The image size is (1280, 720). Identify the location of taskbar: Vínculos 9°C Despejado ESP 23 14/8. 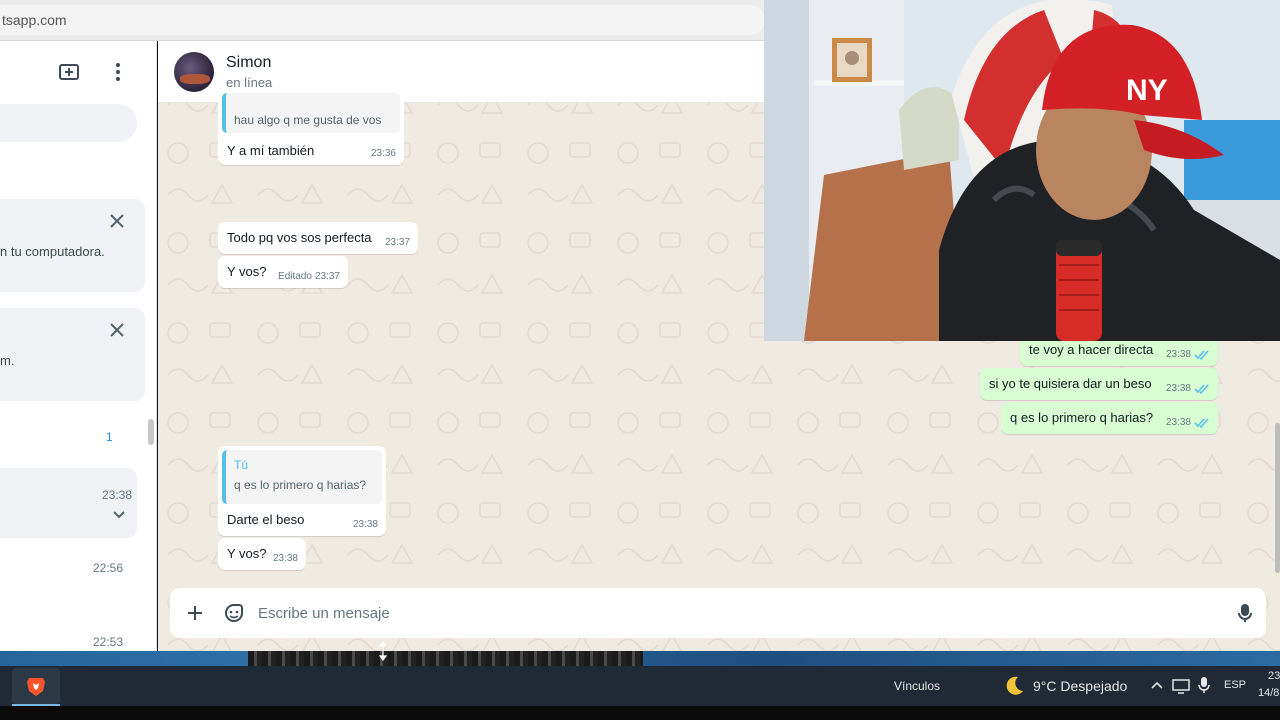
(640, 686).